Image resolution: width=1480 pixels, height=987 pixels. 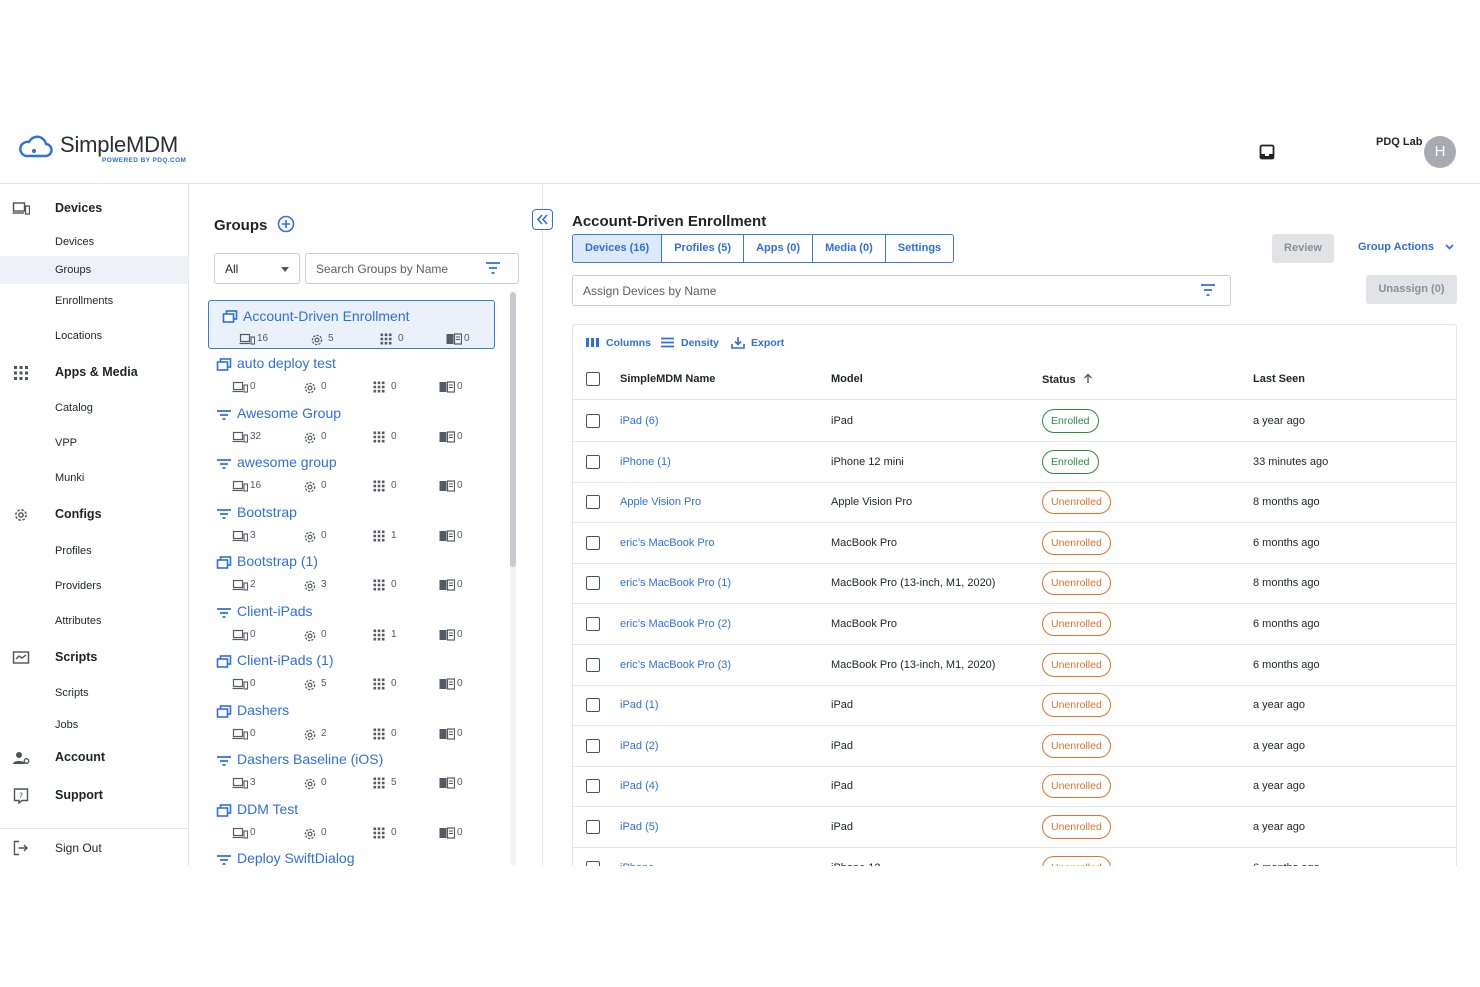 I want to click on column-header-name: SimpleMDM Name, so click(x=667, y=379).